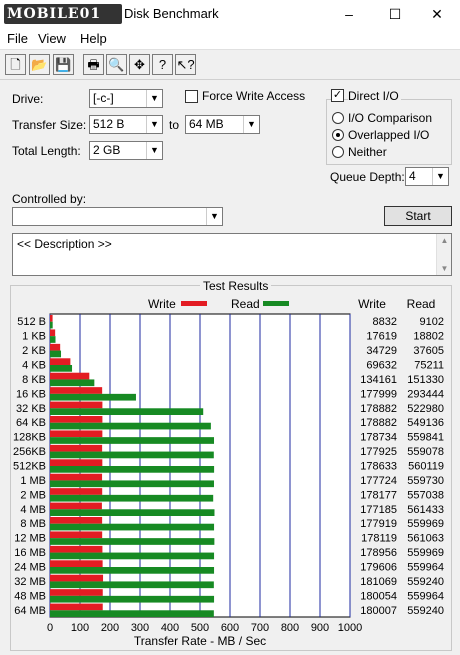 This screenshot has height=655, width=460. I want to click on legend-write-swatch, so click(194, 303).